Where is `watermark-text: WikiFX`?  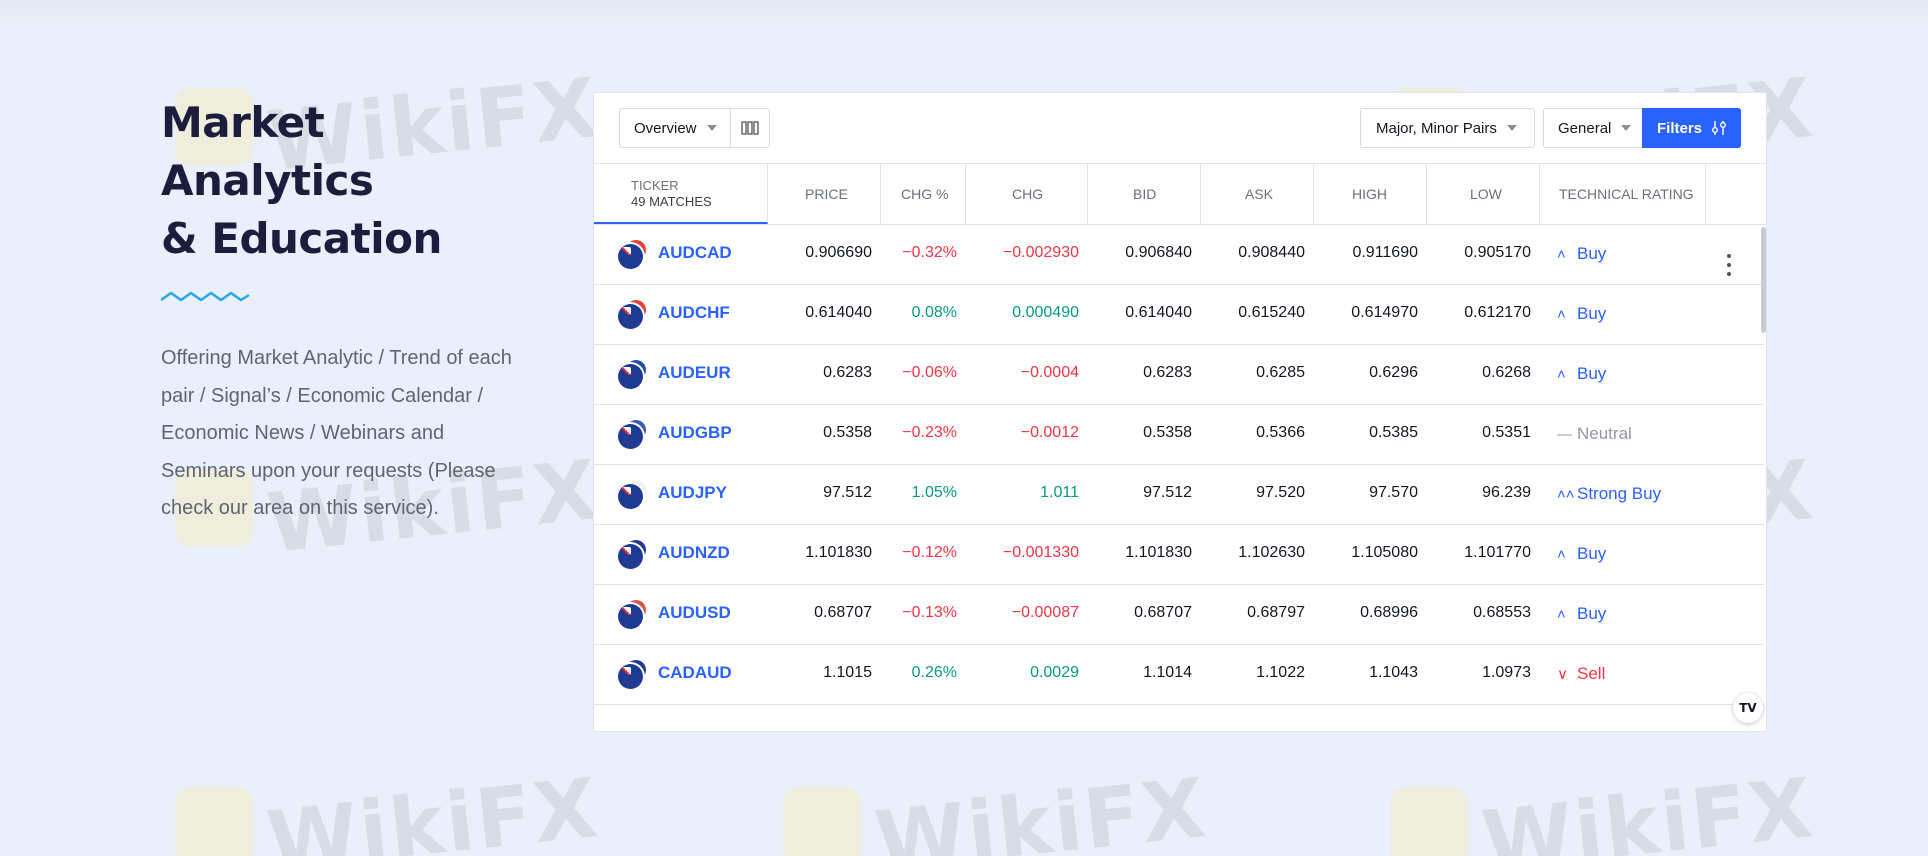 watermark-text: WikiFX is located at coordinates (1041, 808).